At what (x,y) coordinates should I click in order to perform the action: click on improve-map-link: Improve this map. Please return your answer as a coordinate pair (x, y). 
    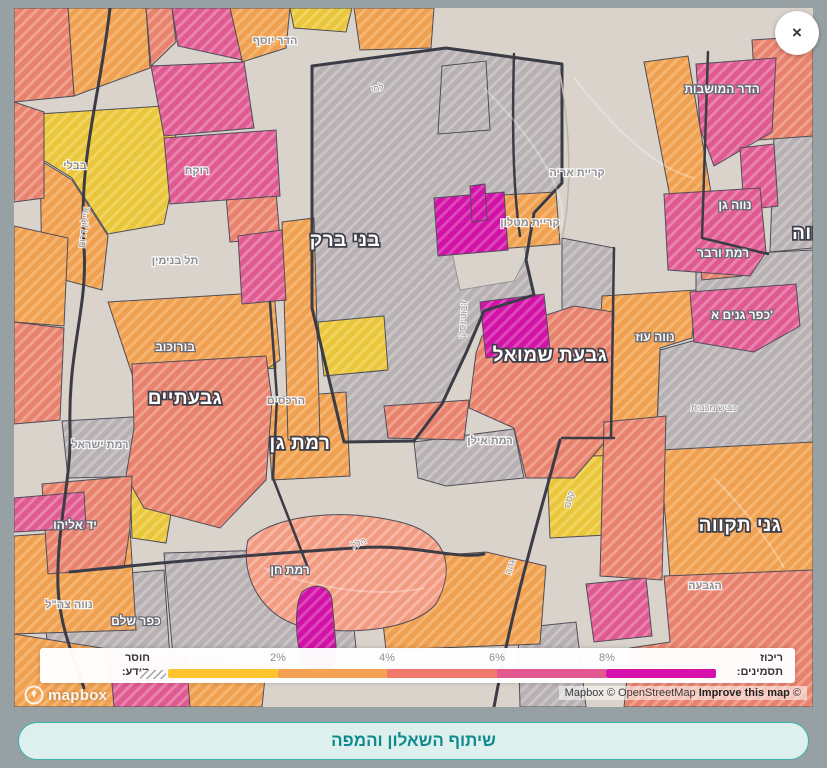
    Looking at the image, I should click on (744, 693).